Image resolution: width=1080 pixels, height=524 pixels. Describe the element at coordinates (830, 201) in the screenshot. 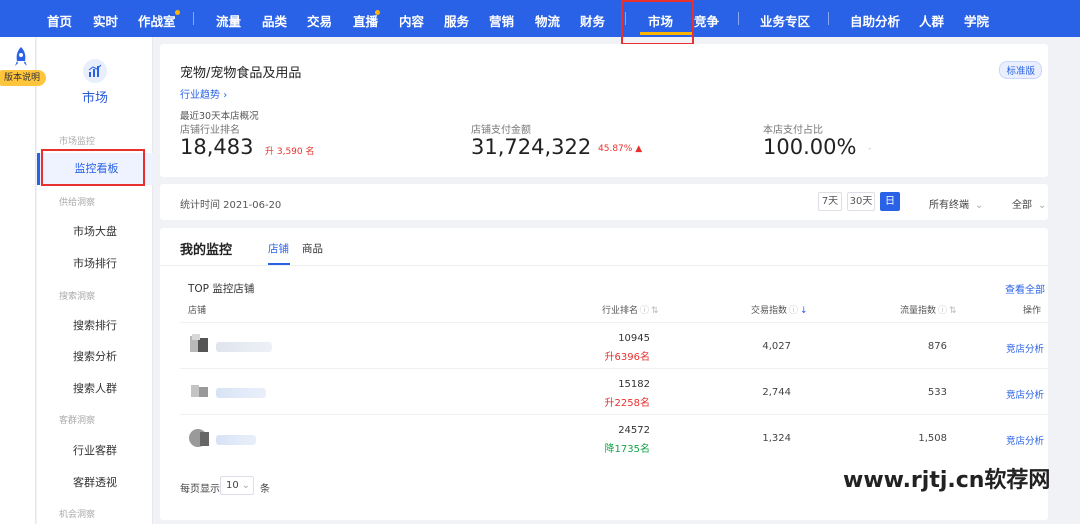

I see `range-7d-button: 7天` at that location.